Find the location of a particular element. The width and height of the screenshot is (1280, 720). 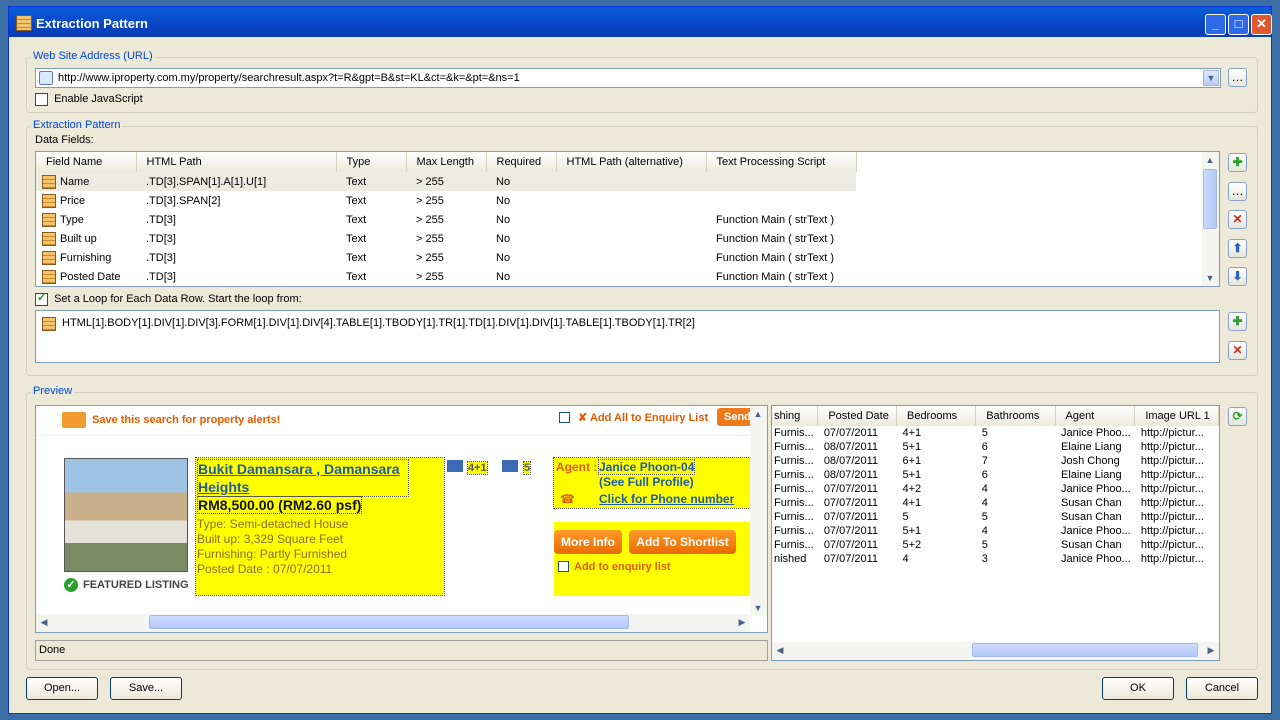

phone-icon: ☎ is located at coordinates (567, 499).